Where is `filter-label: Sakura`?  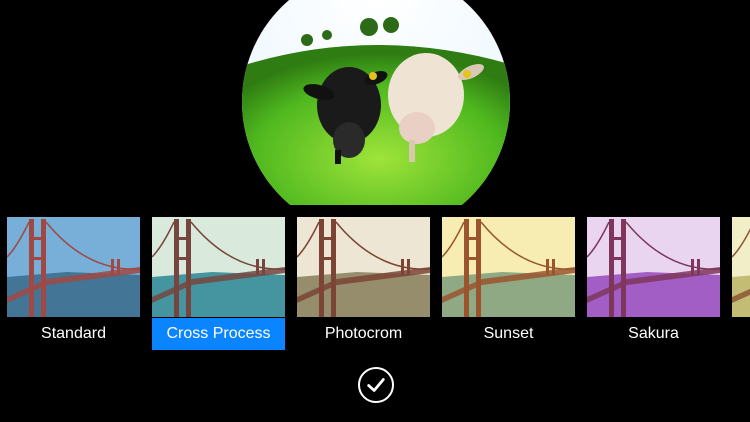
filter-label: Sakura is located at coordinates (653, 333).